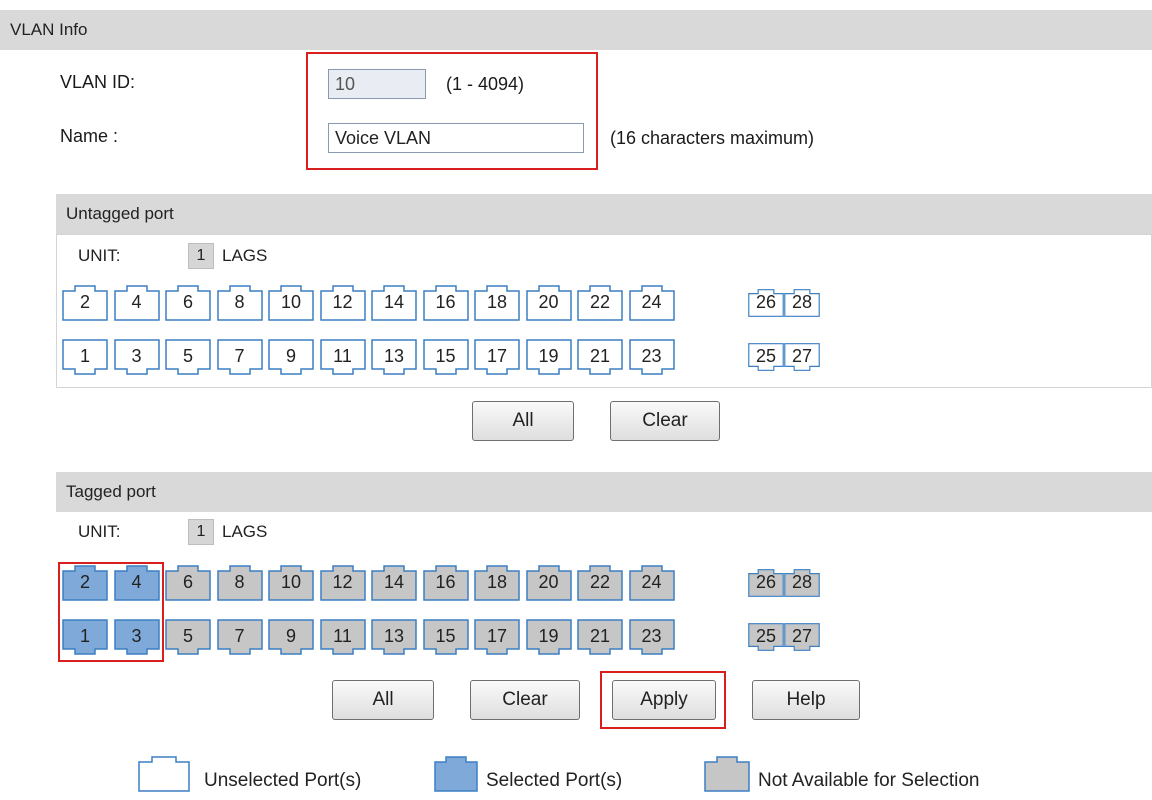  What do you see at coordinates (548, 637) in the screenshot?
I see `tagged-port-19: 19` at bounding box center [548, 637].